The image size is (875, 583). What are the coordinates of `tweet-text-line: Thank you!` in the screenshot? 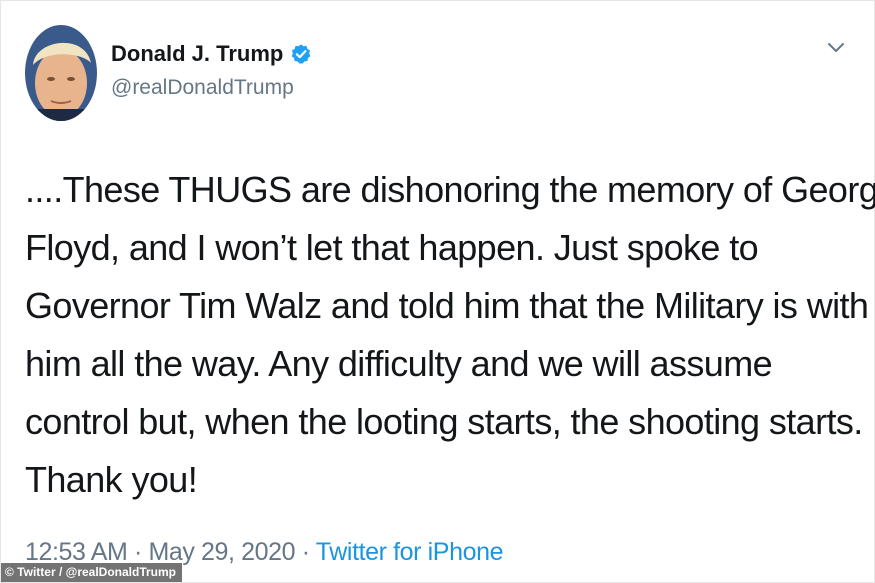 It's located at (111, 479).